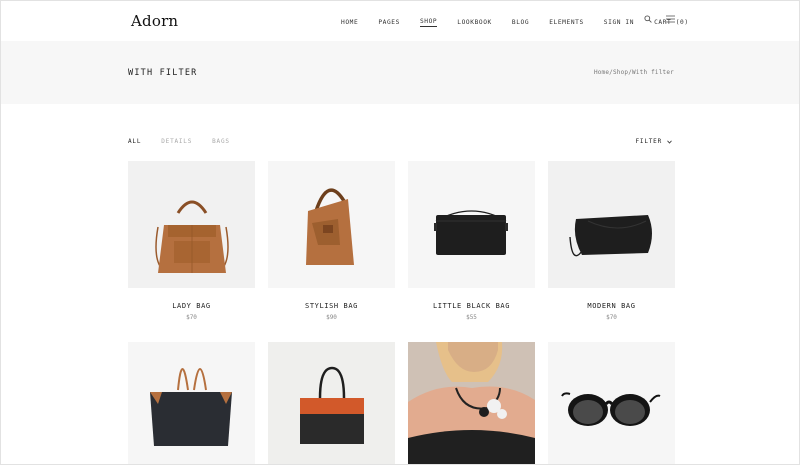 This screenshot has width=800, height=465. What do you see at coordinates (191, 306) in the screenshot?
I see `product-name: LADY BAG` at bounding box center [191, 306].